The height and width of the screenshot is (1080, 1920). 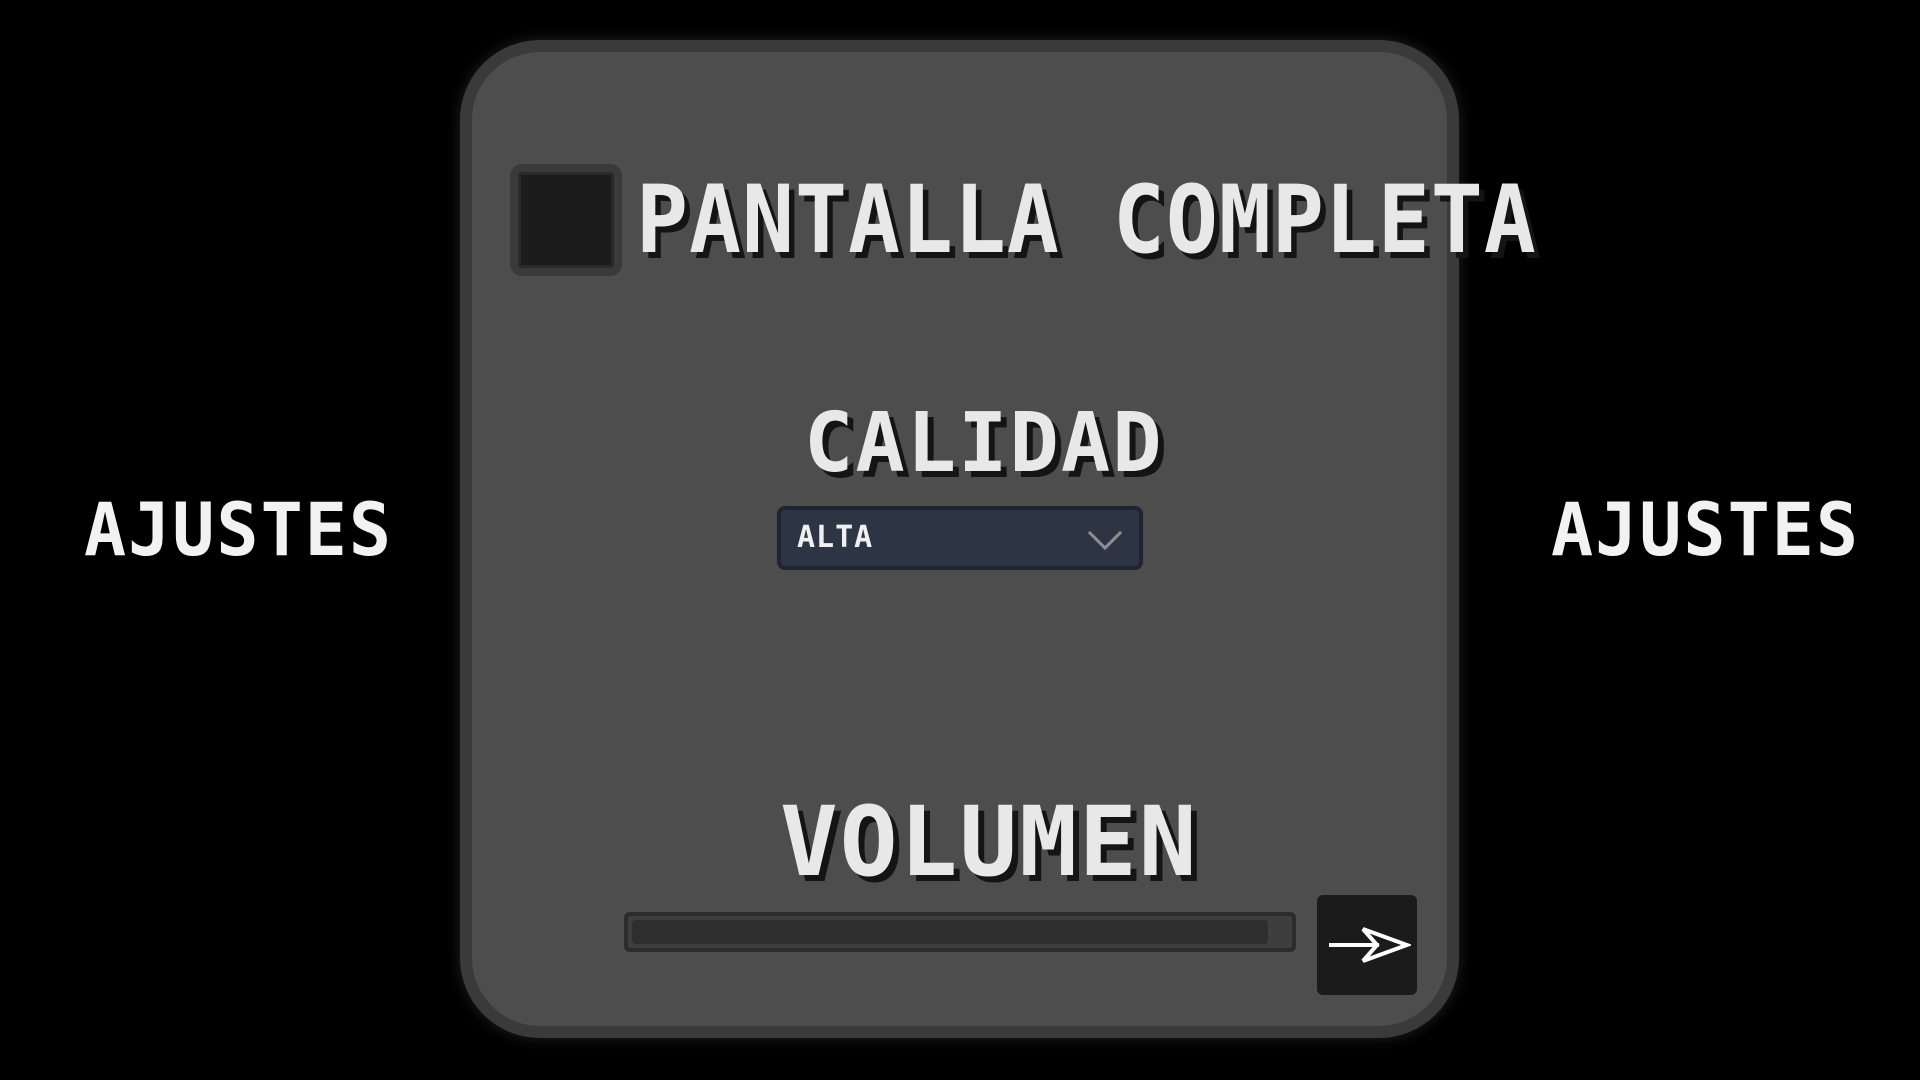 I want to click on next-button, so click(x=1367, y=945).